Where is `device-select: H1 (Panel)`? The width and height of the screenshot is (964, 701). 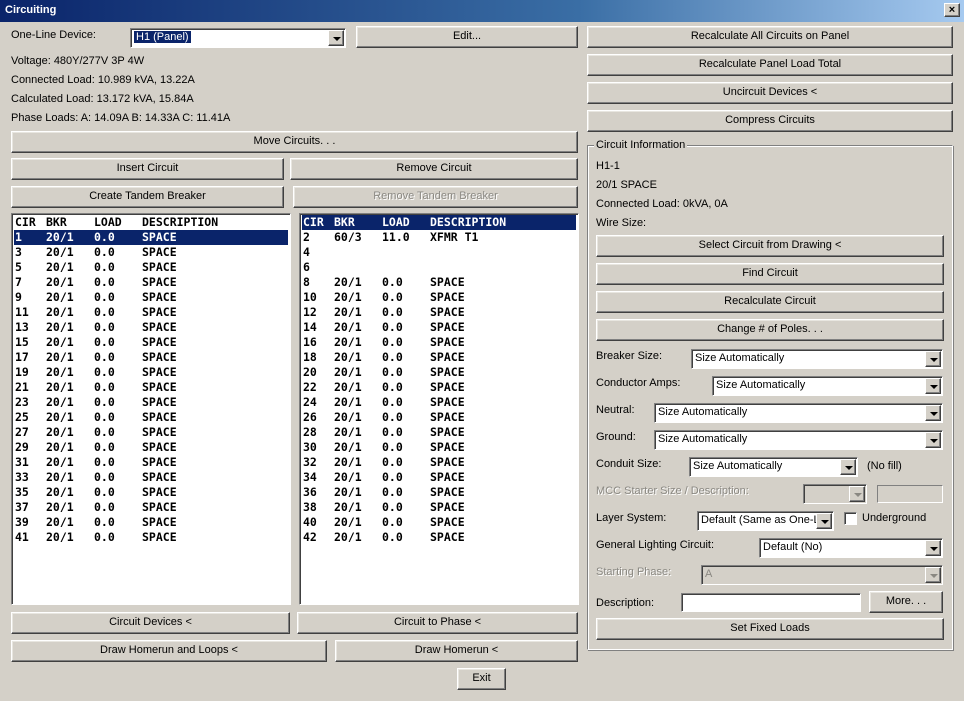
device-select: H1 (Panel) is located at coordinates (238, 38).